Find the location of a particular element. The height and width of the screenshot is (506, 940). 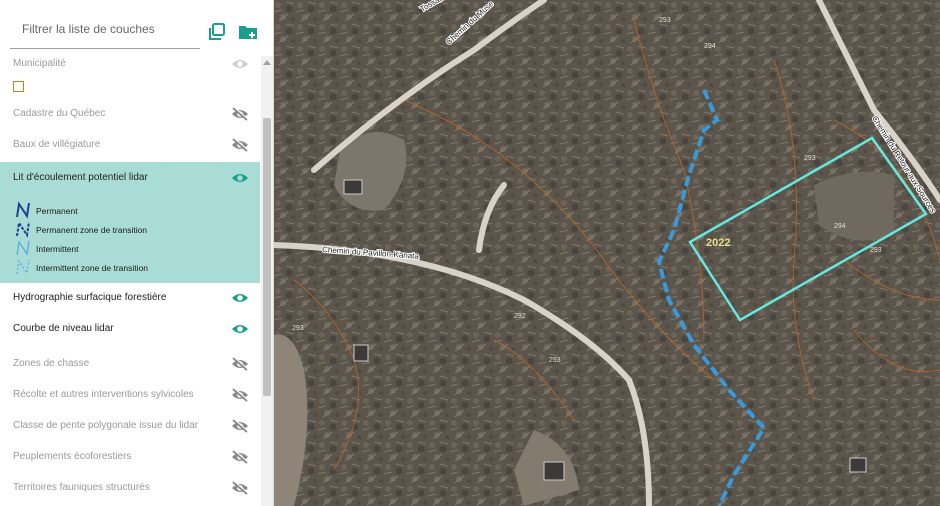

stream-permanent-icon is located at coordinates (23, 210).